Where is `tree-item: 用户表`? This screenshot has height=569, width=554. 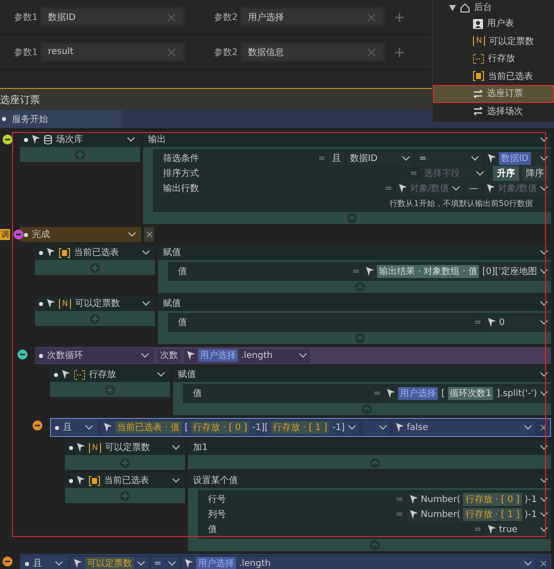 tree-item: 用户表 is located at coordinates (493, 23).